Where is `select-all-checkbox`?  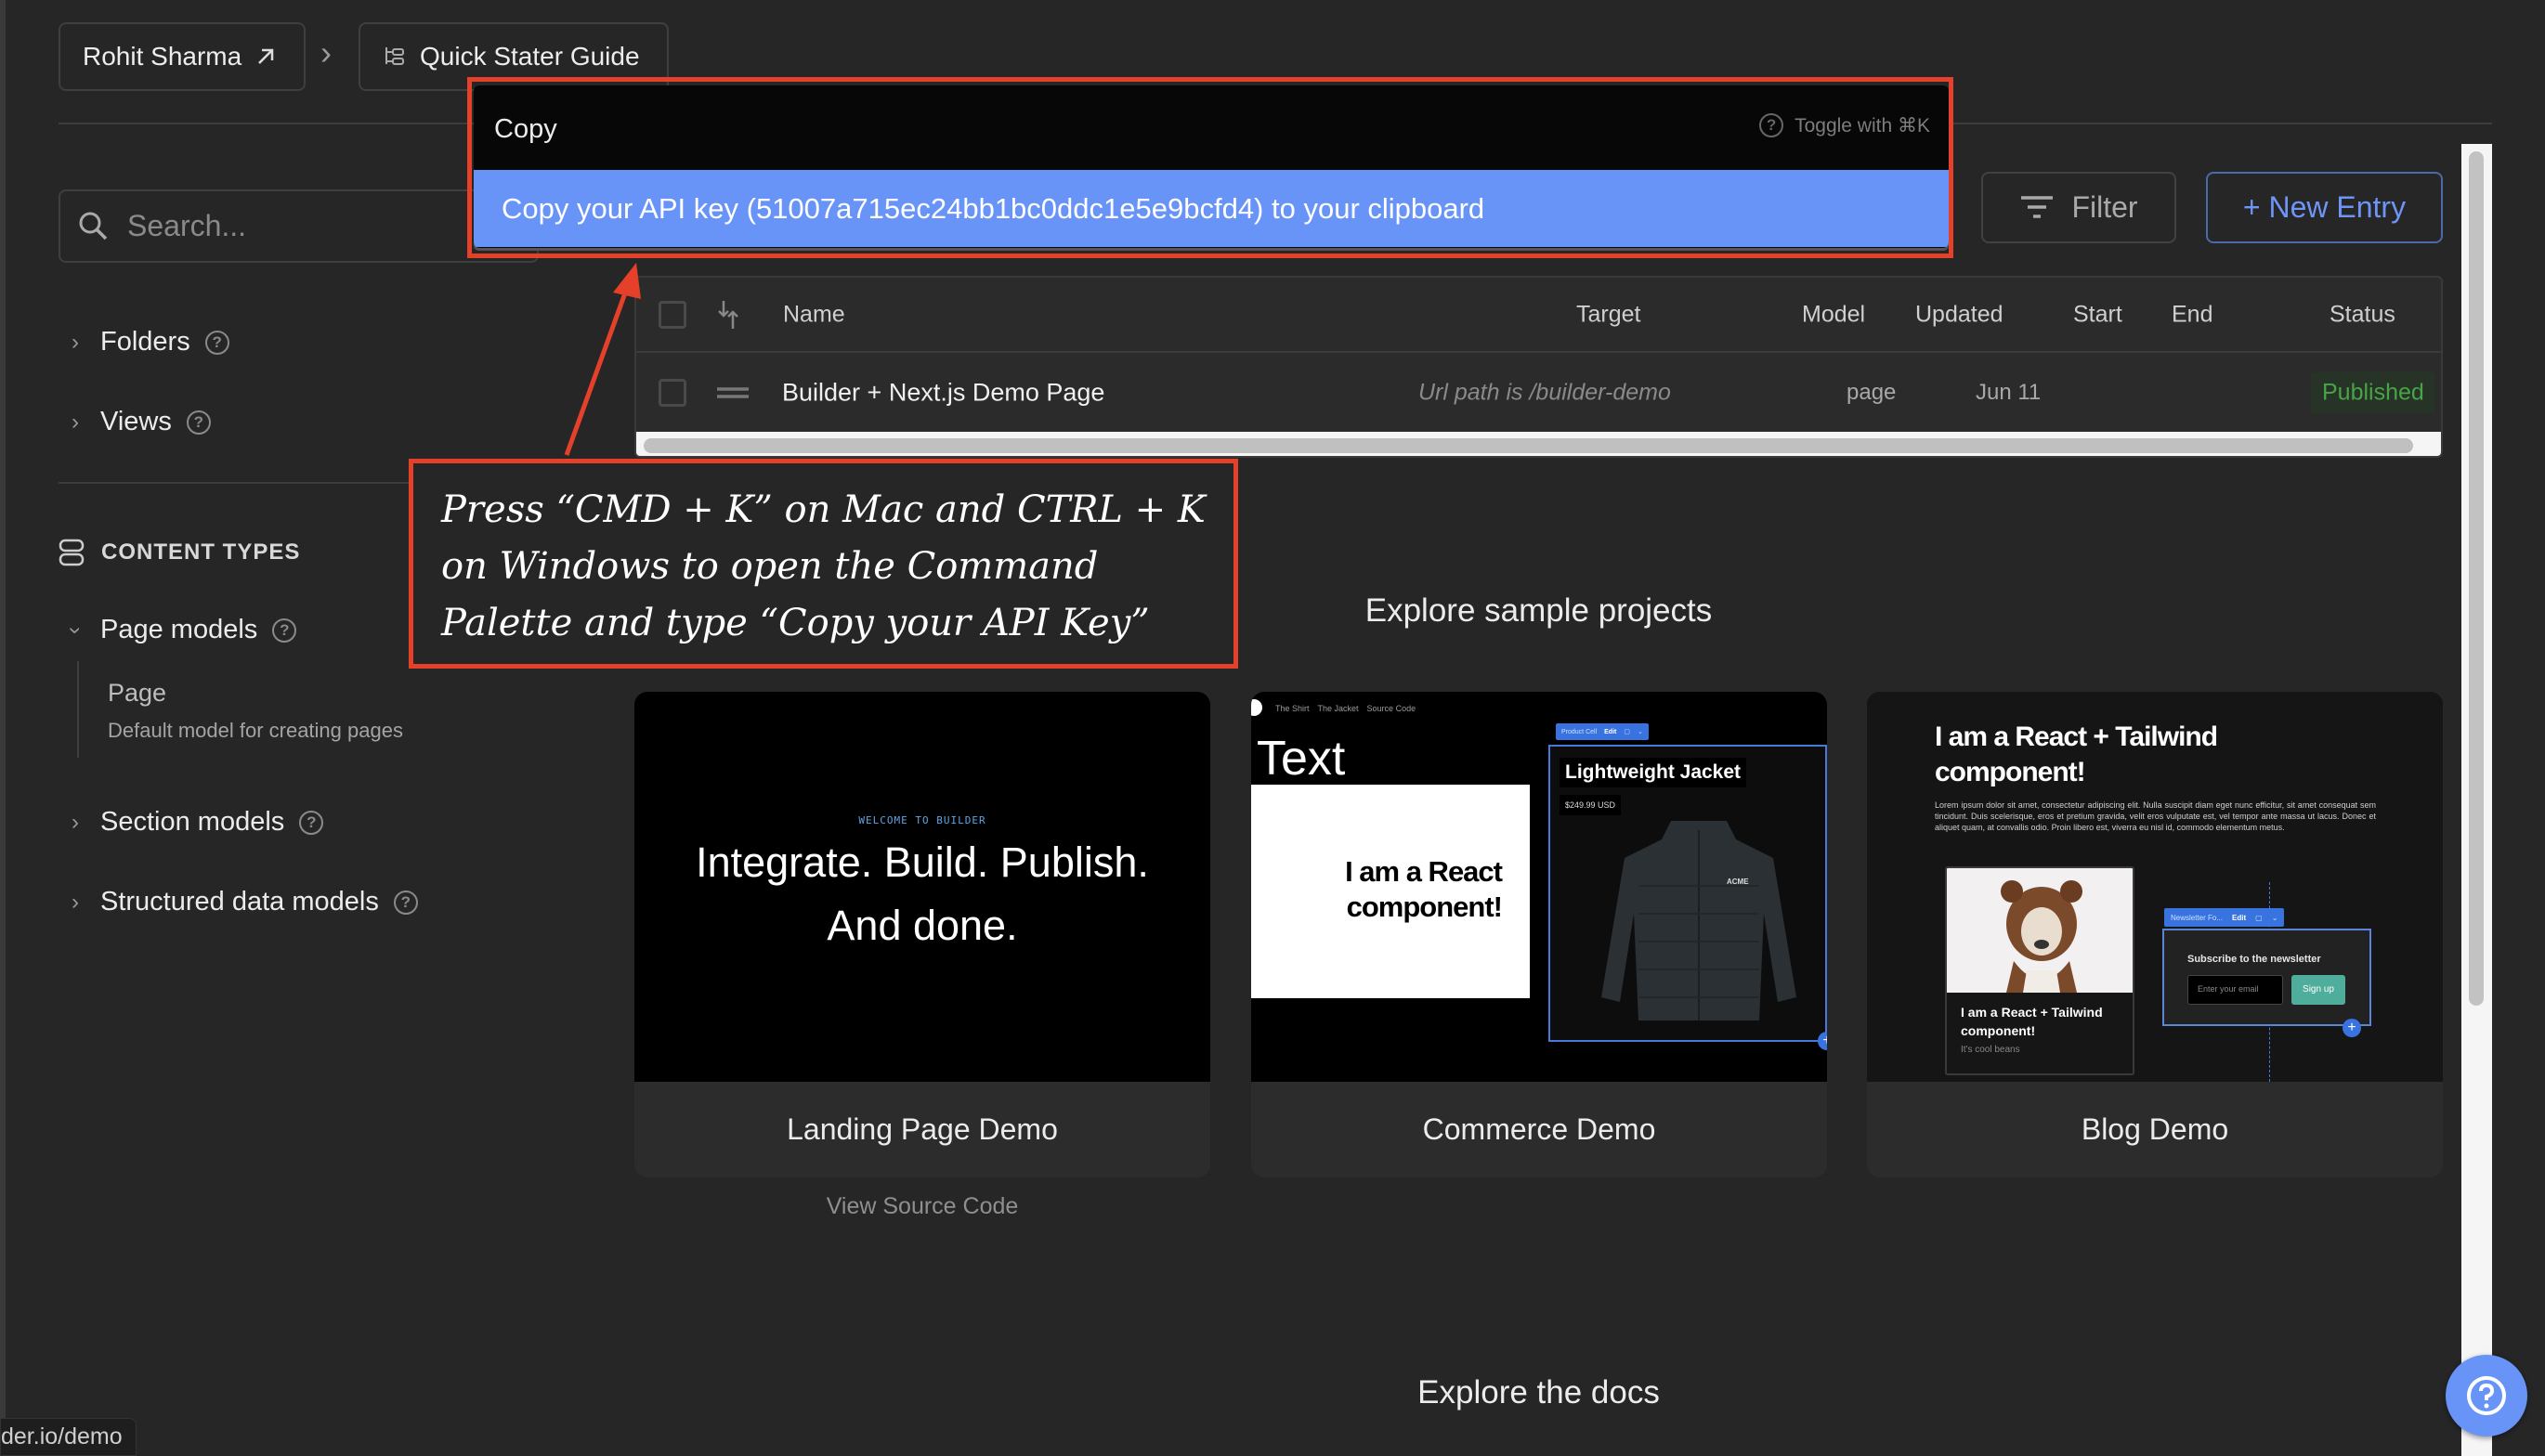
select-all-checkbox is located at coordinates (672, 314).